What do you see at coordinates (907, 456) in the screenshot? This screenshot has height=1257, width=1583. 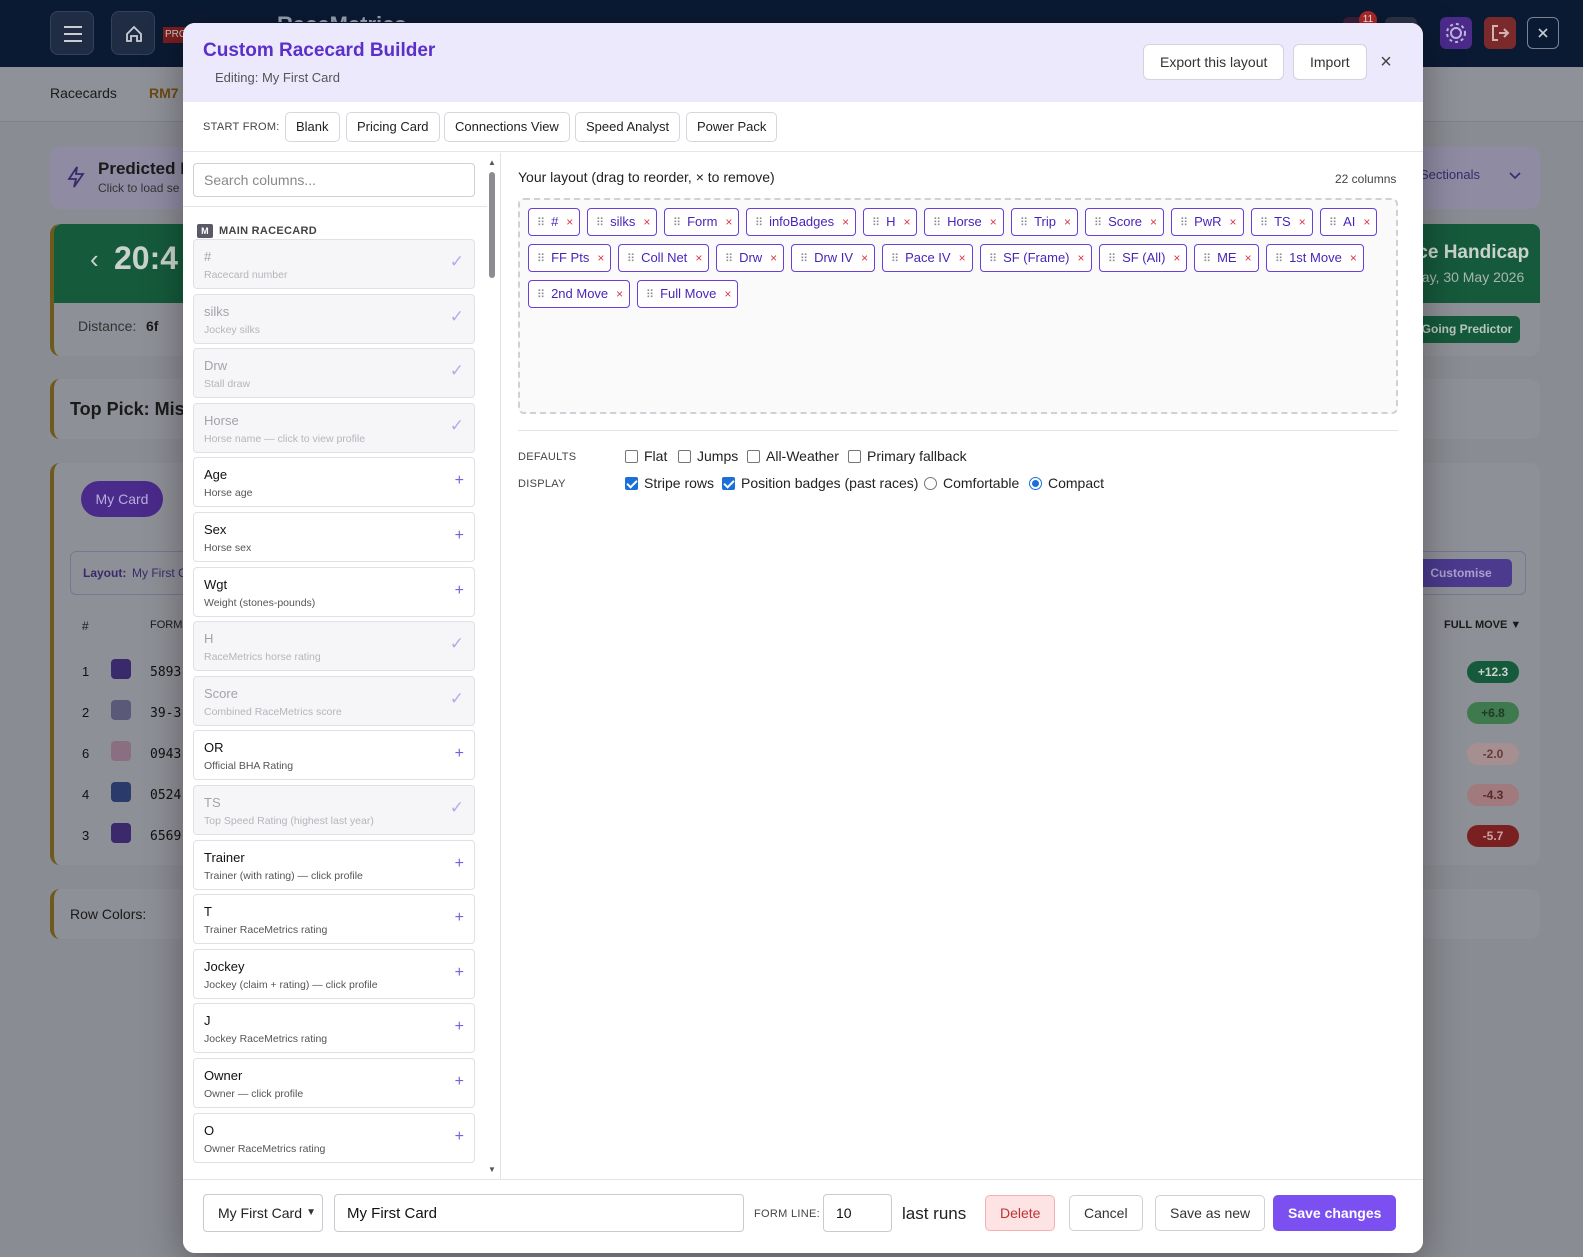 I see `default-primary-fallback-checkbox: Primary fallback` at bounding box center [907, 456].